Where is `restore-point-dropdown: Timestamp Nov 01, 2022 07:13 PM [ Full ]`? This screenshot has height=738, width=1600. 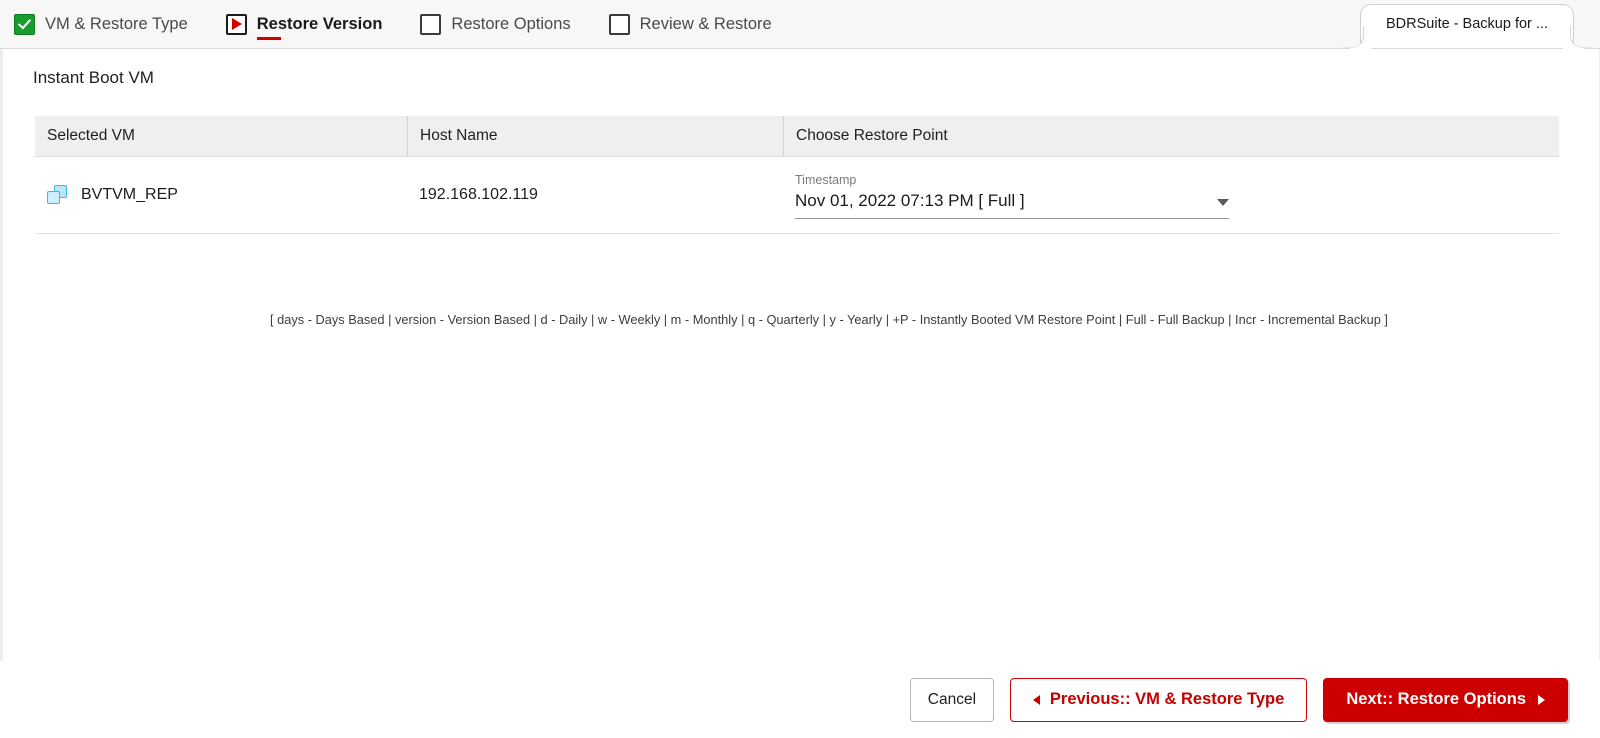
restore-point-dropdown: Timestamp Nov 01, 2022 07:13 PM [ Full ] is located at coordinates (1012, 195).